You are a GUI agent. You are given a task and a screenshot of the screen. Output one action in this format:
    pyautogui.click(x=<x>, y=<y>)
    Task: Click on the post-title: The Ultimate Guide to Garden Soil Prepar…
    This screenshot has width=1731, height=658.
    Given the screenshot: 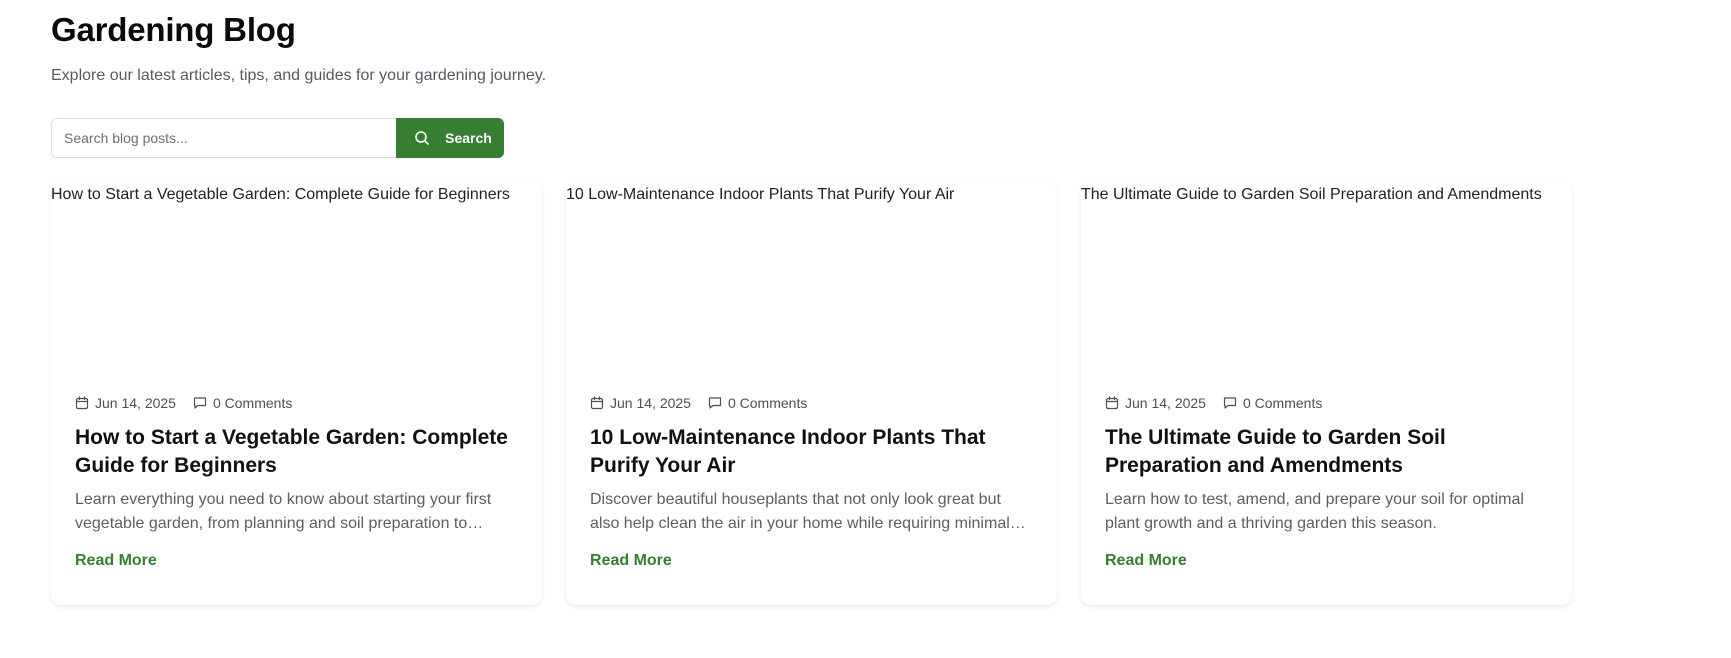 What is the action you would take?
    pyautogui.click(x=1275, y=451)
    